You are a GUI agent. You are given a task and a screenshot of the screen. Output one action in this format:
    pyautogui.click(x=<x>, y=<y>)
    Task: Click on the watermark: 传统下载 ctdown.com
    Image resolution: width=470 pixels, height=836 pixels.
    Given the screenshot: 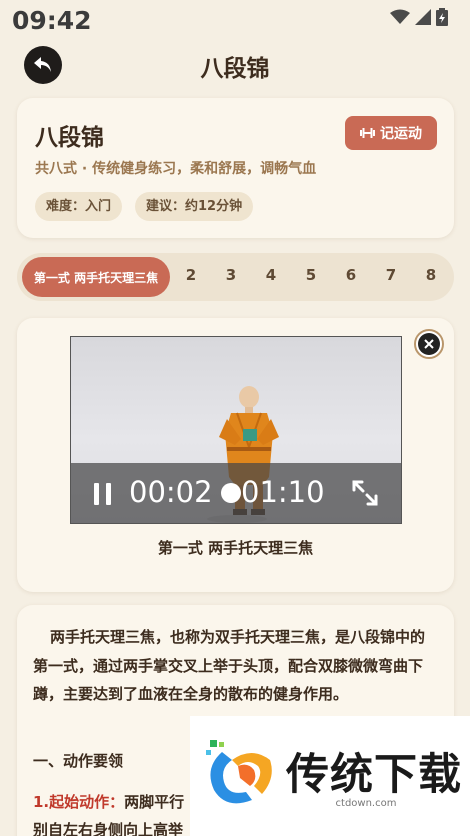 What is the action you would take?
    pyautogui.click(x=330, y=776)
    